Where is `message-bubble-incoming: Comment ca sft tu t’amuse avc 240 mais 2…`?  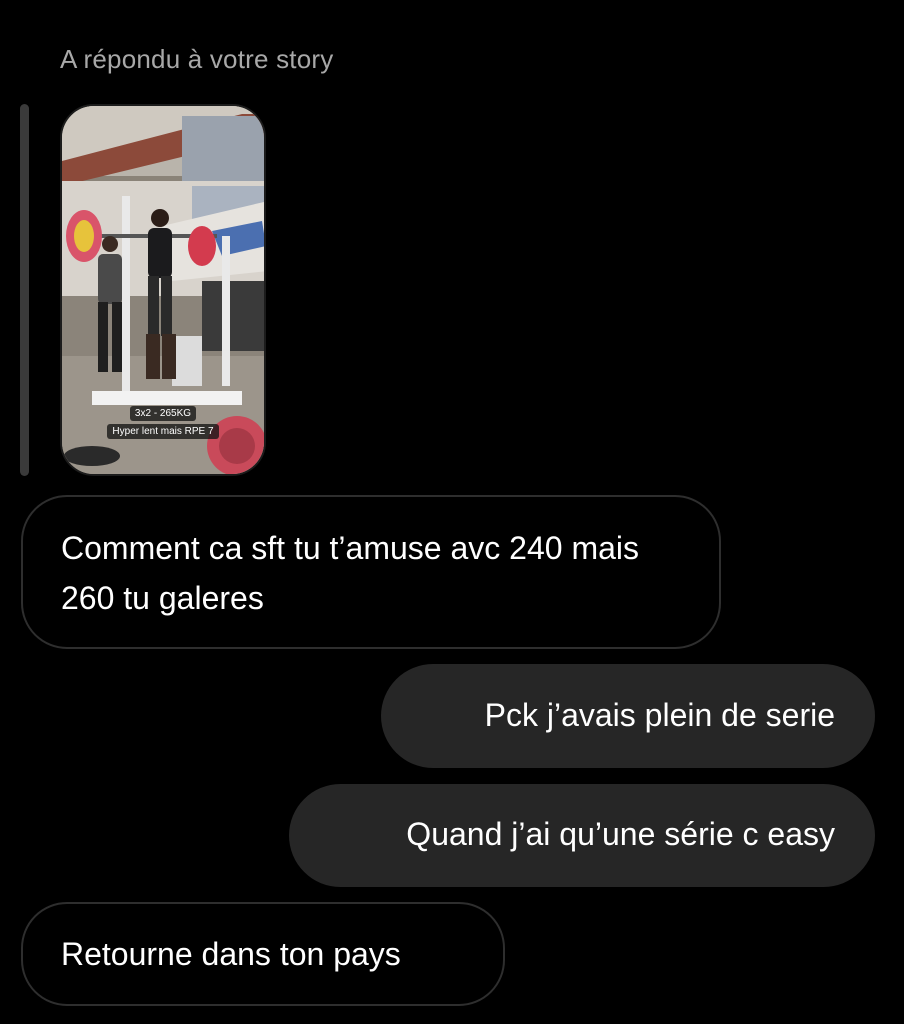 message-bubble-incoming: Comment ca sft tu t’amuse avc 240 mais 2… is located at coordinates (371, 572).